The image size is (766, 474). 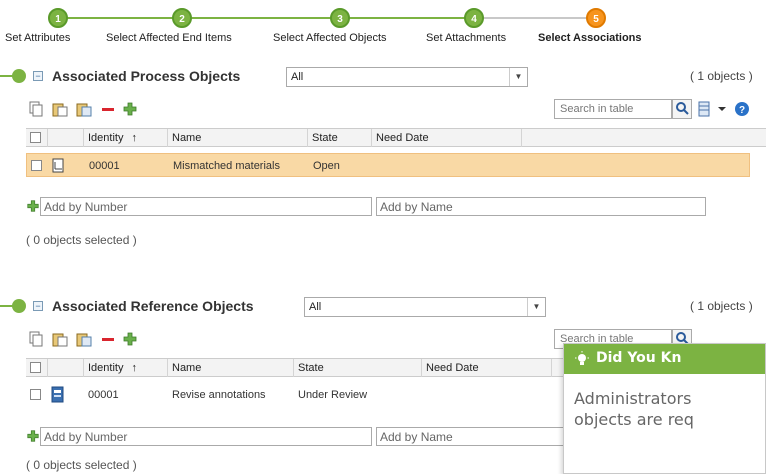 I want to click on wizard-step-label: Select Associations, so click(x=590, y=38).